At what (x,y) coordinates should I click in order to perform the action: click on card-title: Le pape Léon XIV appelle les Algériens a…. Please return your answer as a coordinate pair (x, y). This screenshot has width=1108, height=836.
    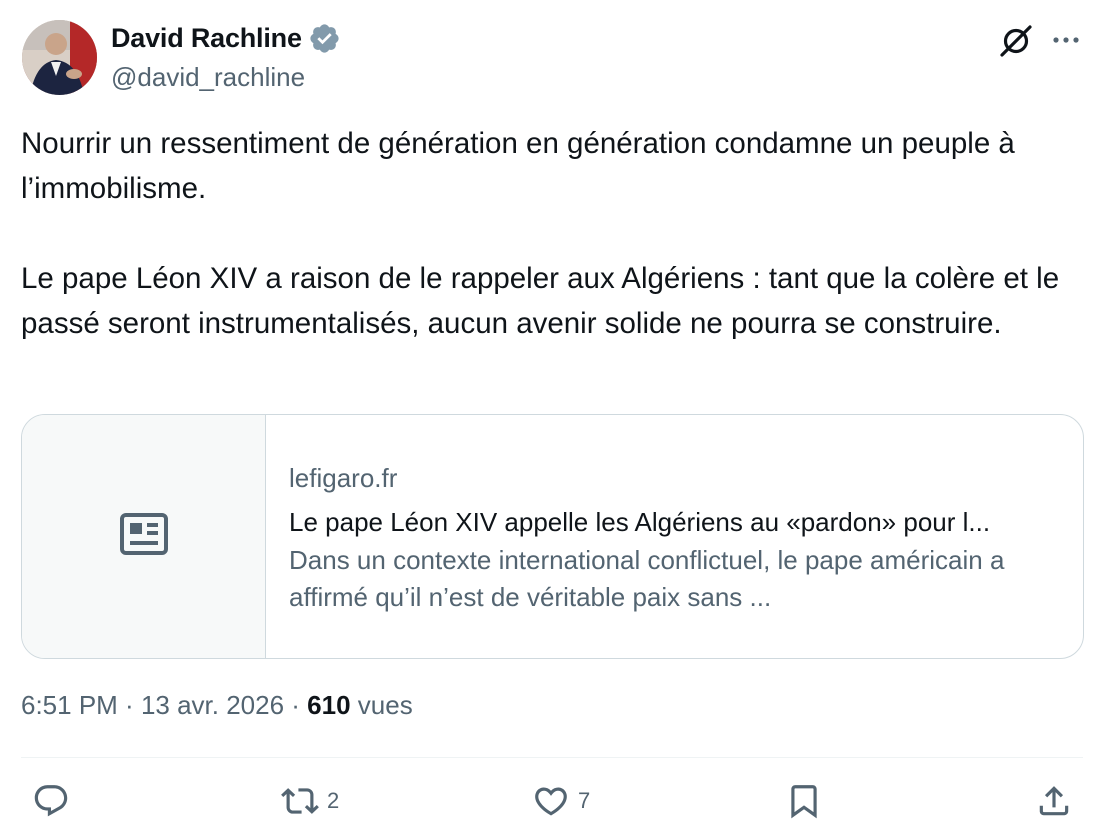
    Looking at the image, I should click on (674, 522).